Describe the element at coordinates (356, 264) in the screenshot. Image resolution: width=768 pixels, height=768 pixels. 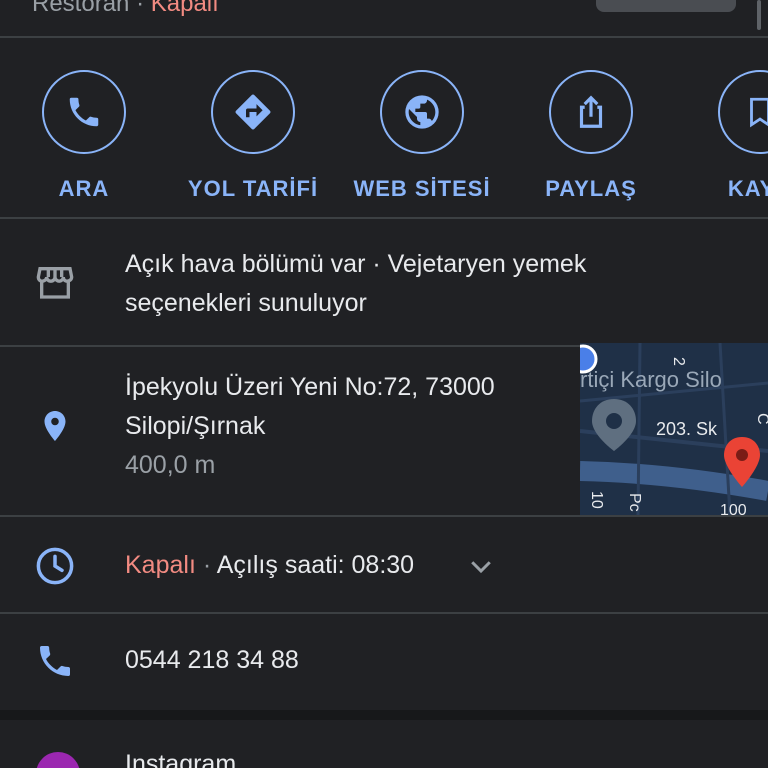
I see `features-line-1: Açık hava bölümü var · Vejetaryen yemek` at that location.